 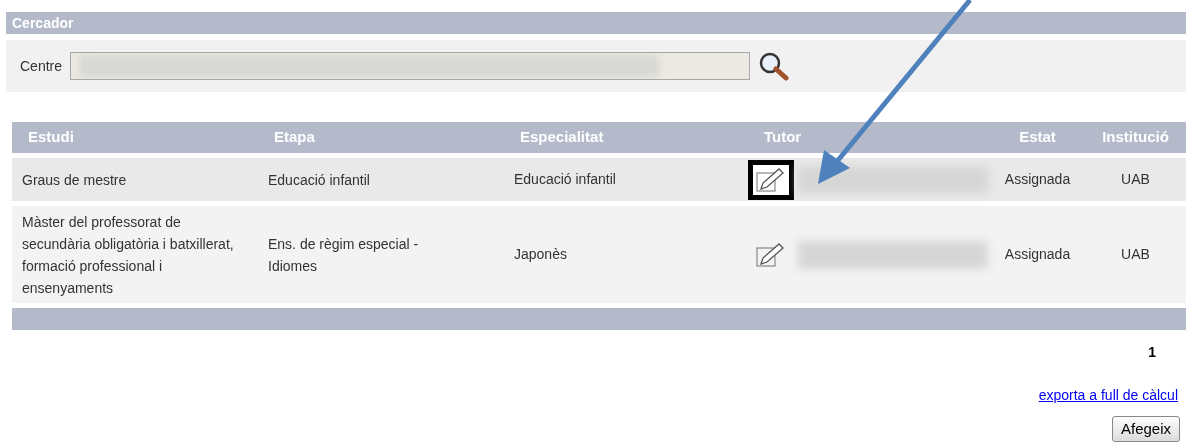 I want to click on column-header: Etapa, so click(x=294, y=137).